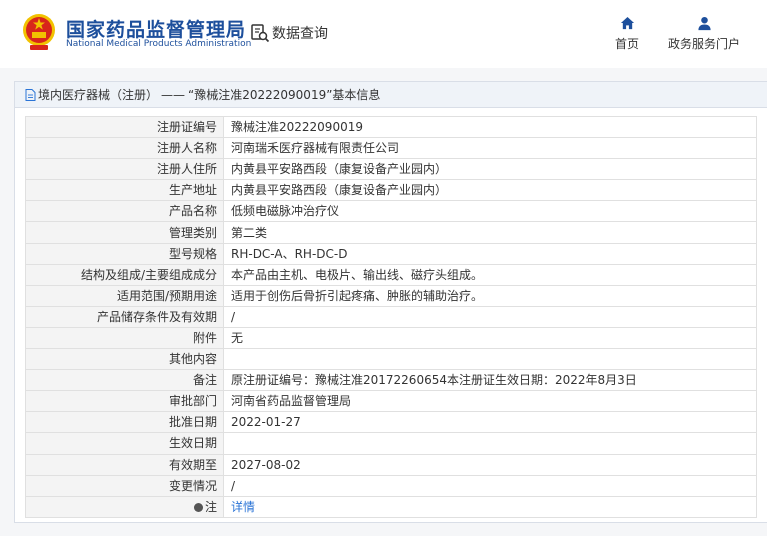 This screenshot has width=767, height=536. Describe the element at coordinates (124, 190) in the screenshot. I see `field-label: 生产地址` at that location.